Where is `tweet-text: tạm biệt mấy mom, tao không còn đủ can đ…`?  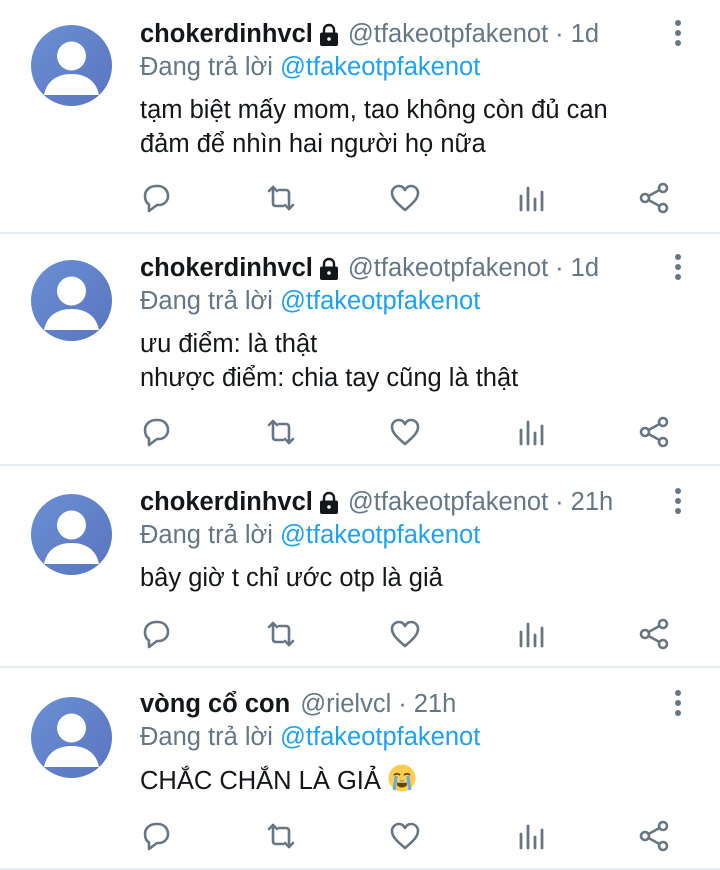 tweet-text: tạm biệt mấy mom, tao không còn đủ can đ… is located at coordinates (374, 127).